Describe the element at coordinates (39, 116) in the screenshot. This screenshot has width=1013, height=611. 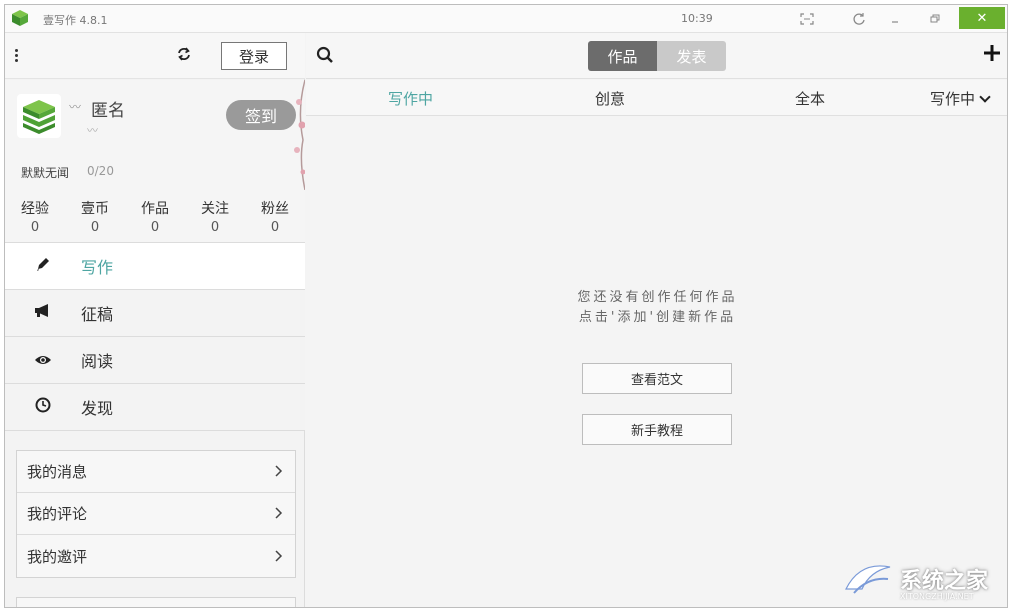
I see `avatar` at that location.